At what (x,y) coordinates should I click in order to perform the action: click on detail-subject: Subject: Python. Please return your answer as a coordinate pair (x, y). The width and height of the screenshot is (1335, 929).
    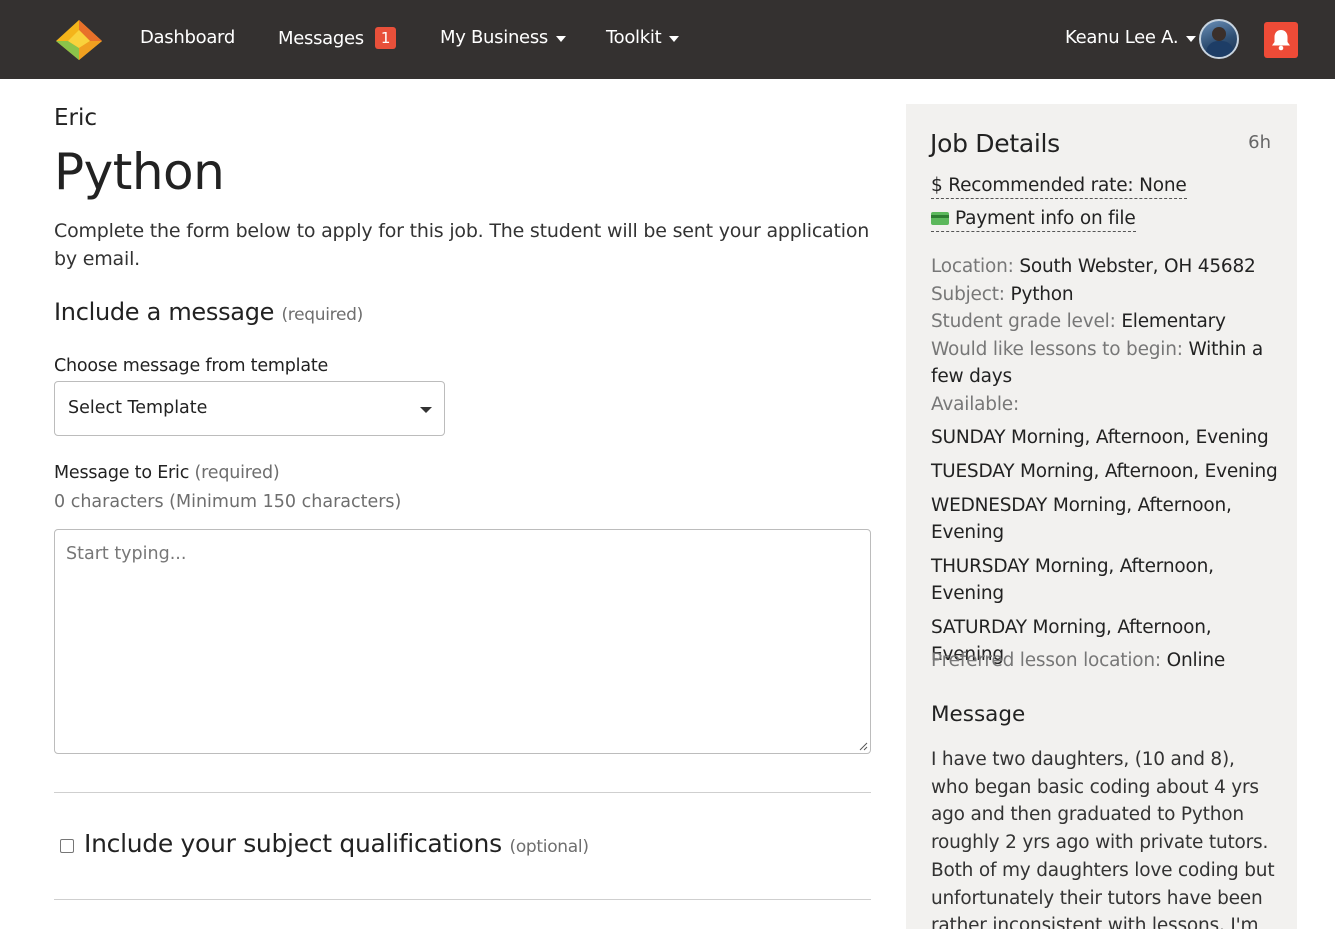
    Looking at the image, I should click on (1106, 295).